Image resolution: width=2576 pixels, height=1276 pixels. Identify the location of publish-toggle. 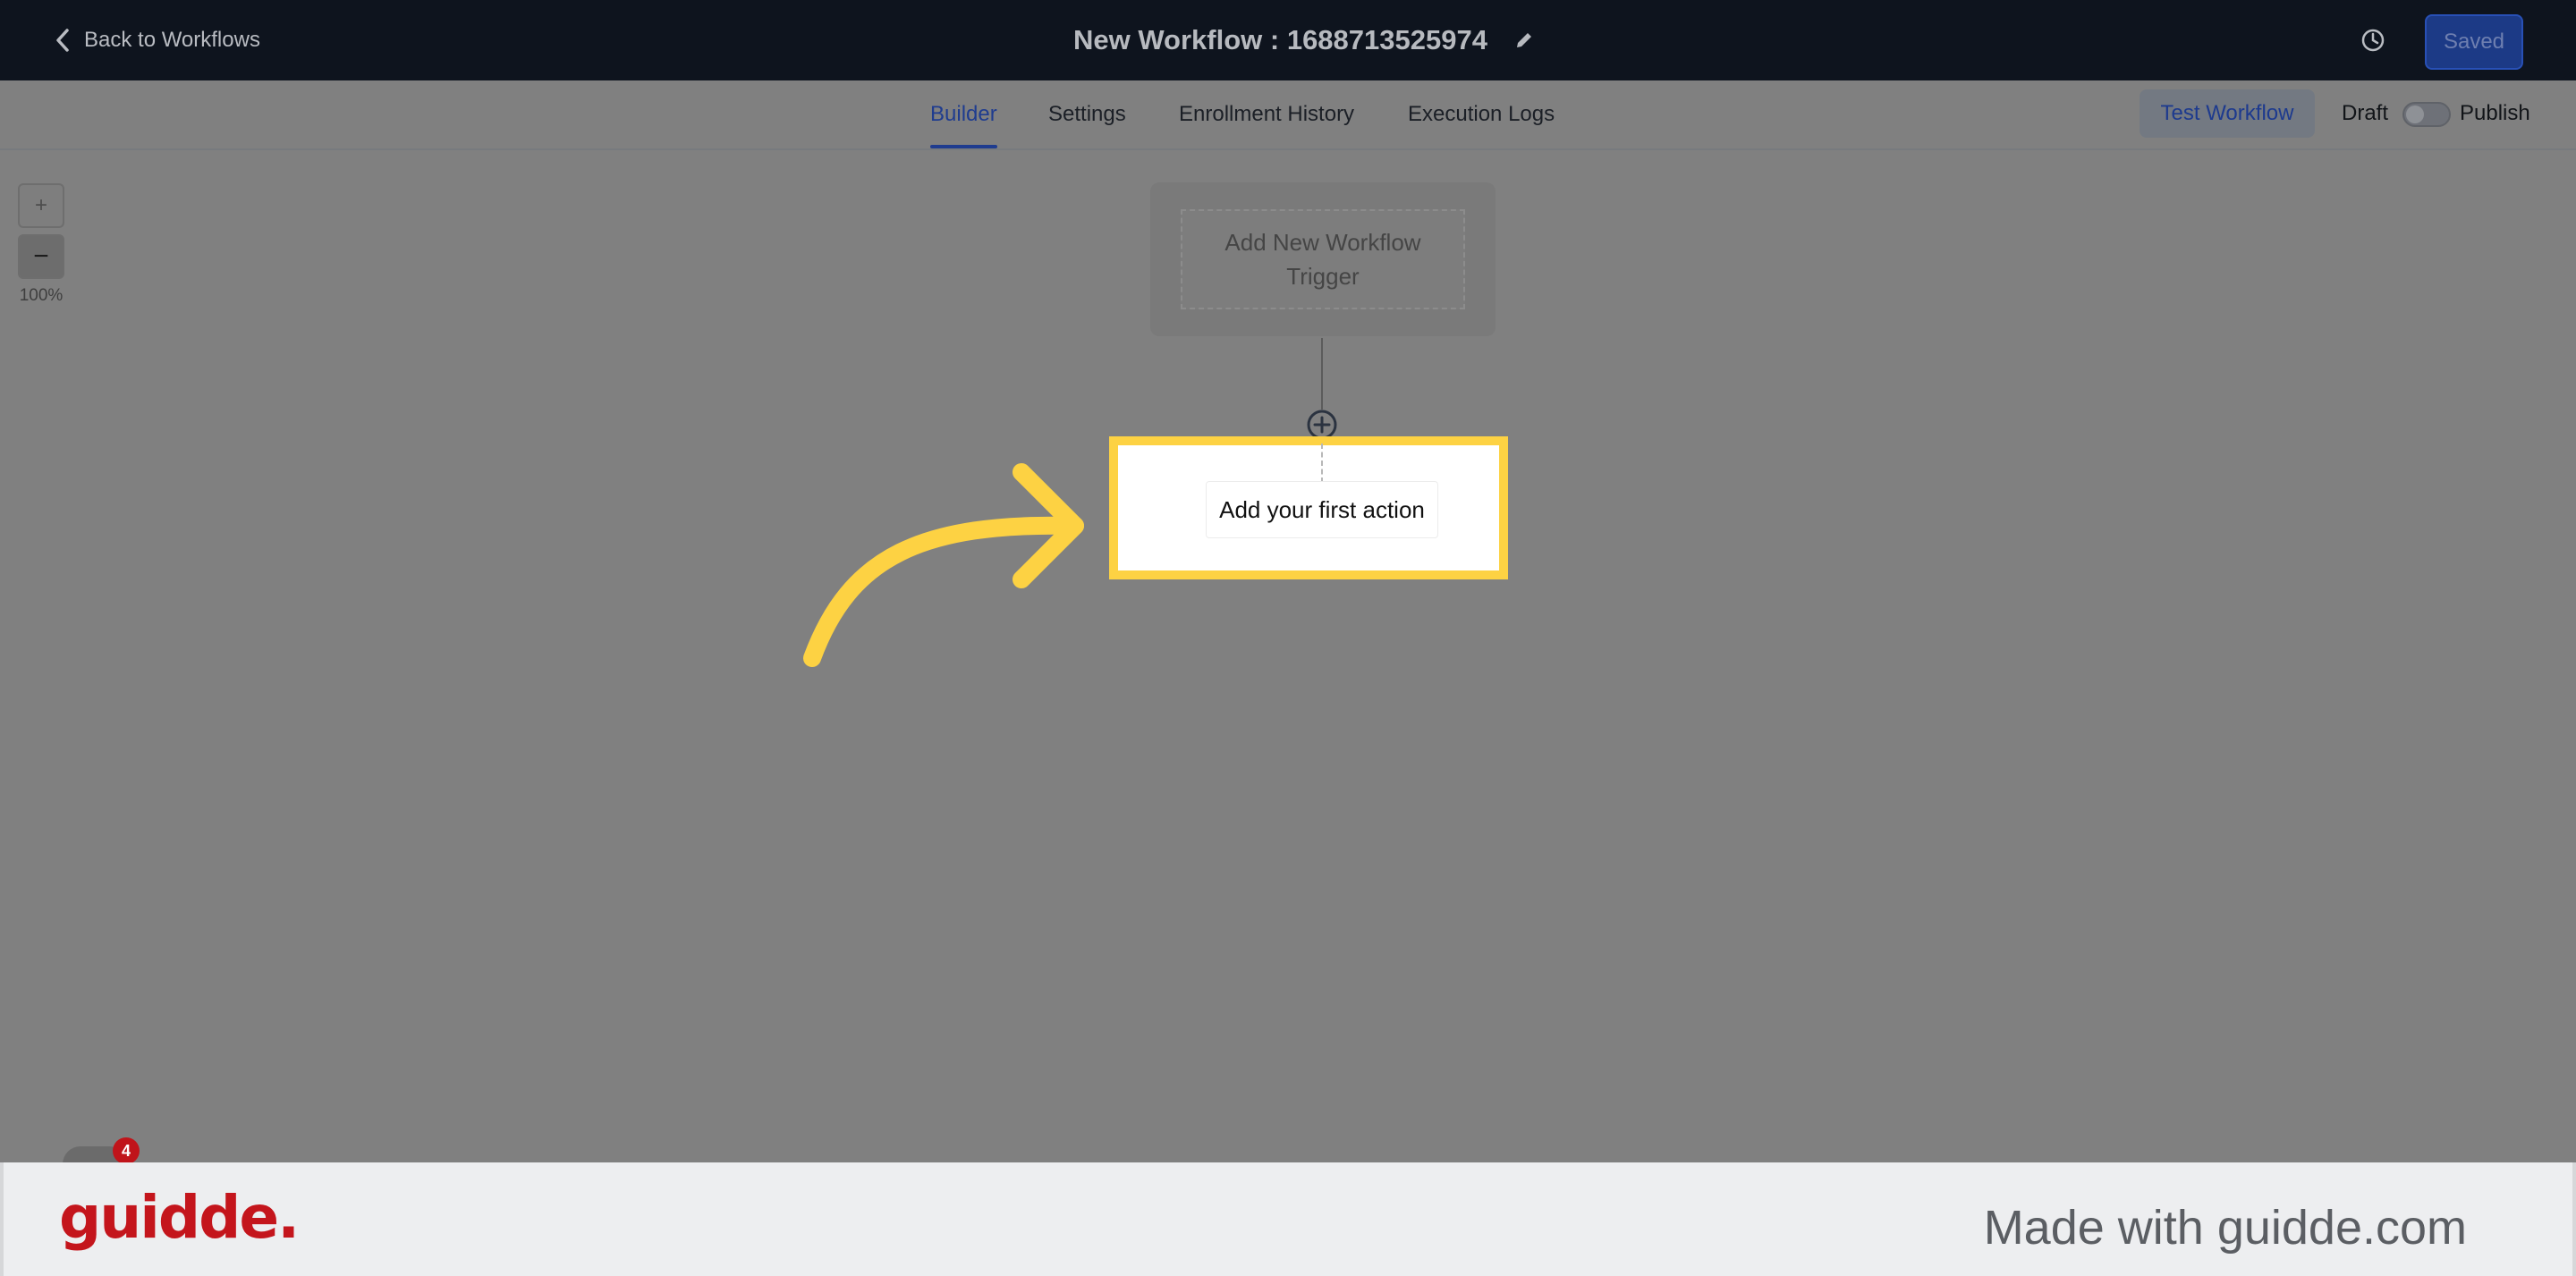
(2426, 114).